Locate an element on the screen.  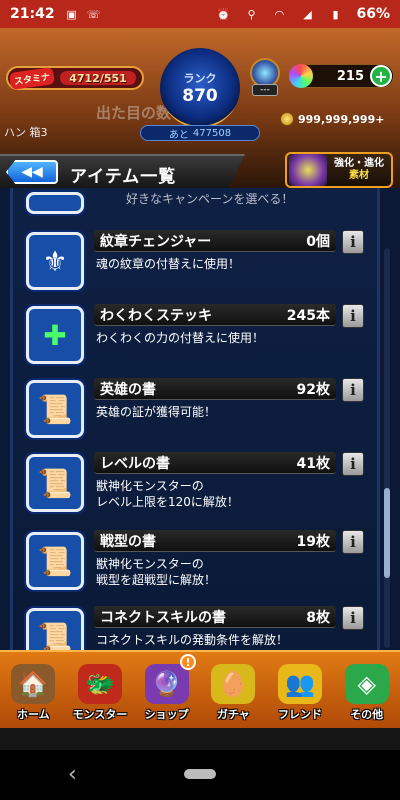
item-description: コネクトスキルの発動条件を解放！ is located at coordinates (192, 640).